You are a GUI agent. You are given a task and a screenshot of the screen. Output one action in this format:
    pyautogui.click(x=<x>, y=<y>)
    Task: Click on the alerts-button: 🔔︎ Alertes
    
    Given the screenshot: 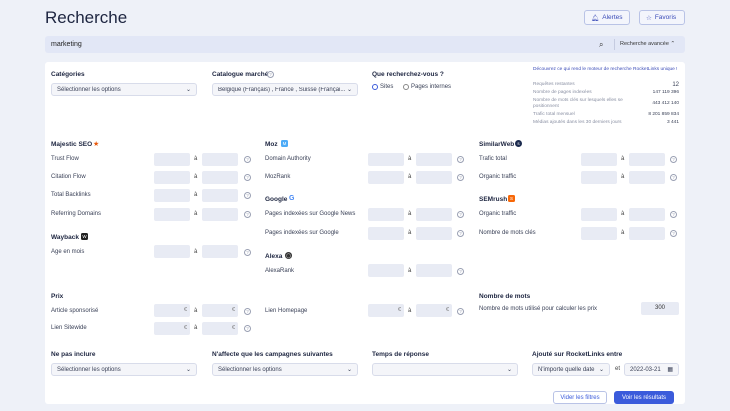 What is the action you would take?
    pyautogui.click(x=607, y=17)
    